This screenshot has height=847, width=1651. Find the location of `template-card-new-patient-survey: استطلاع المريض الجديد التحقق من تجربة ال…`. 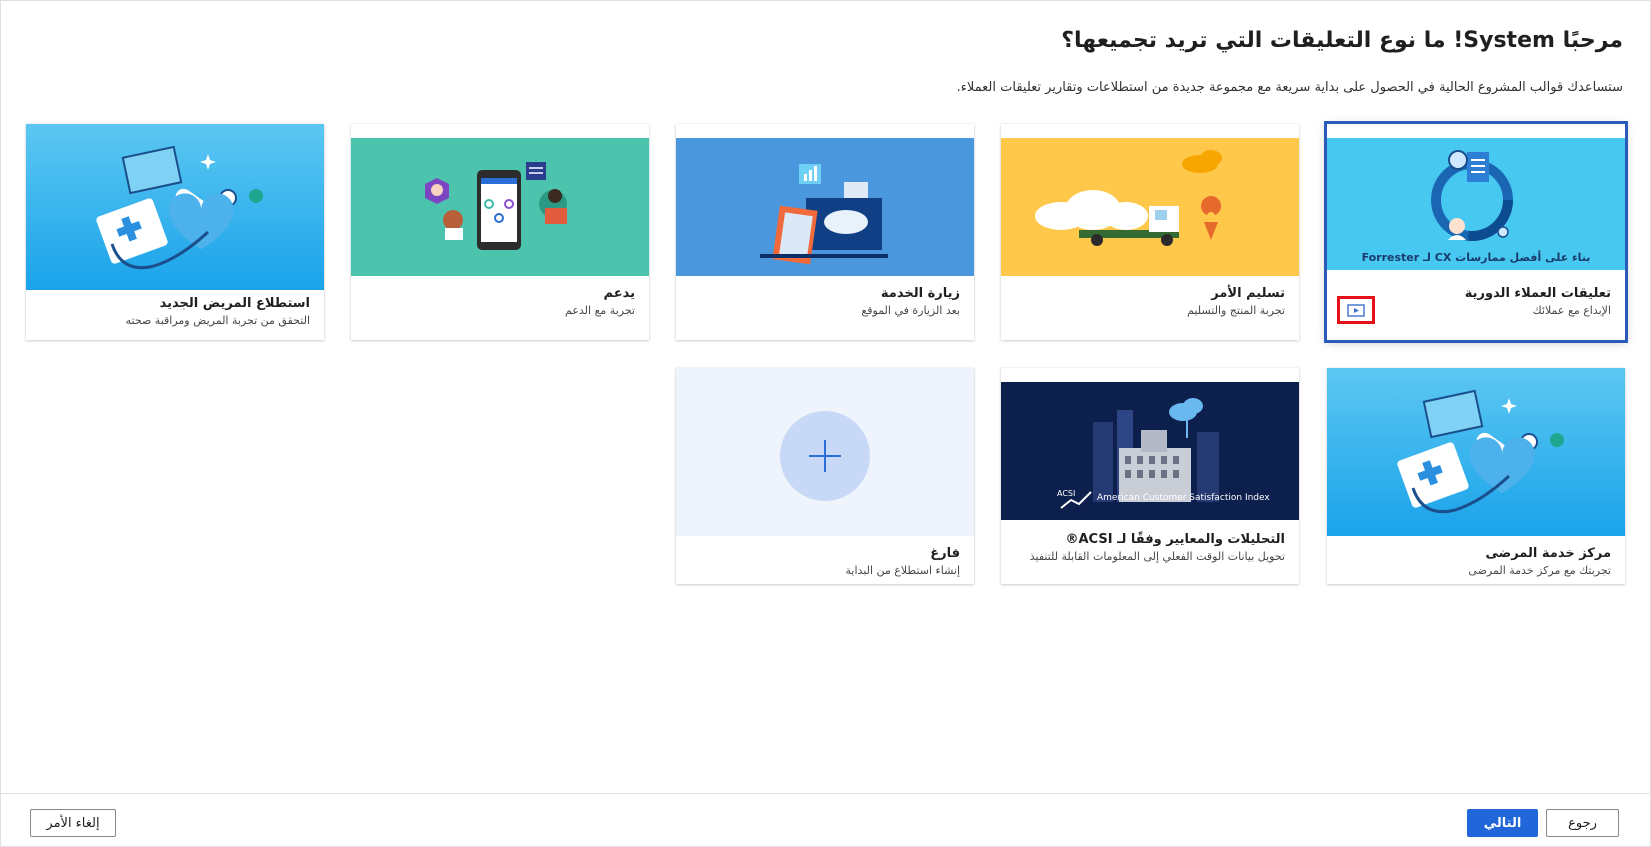

template-card-new-patient-survey: استطلاع المريض الجديد التحقق من تجربة ال… is located at coordinates (175, 232).